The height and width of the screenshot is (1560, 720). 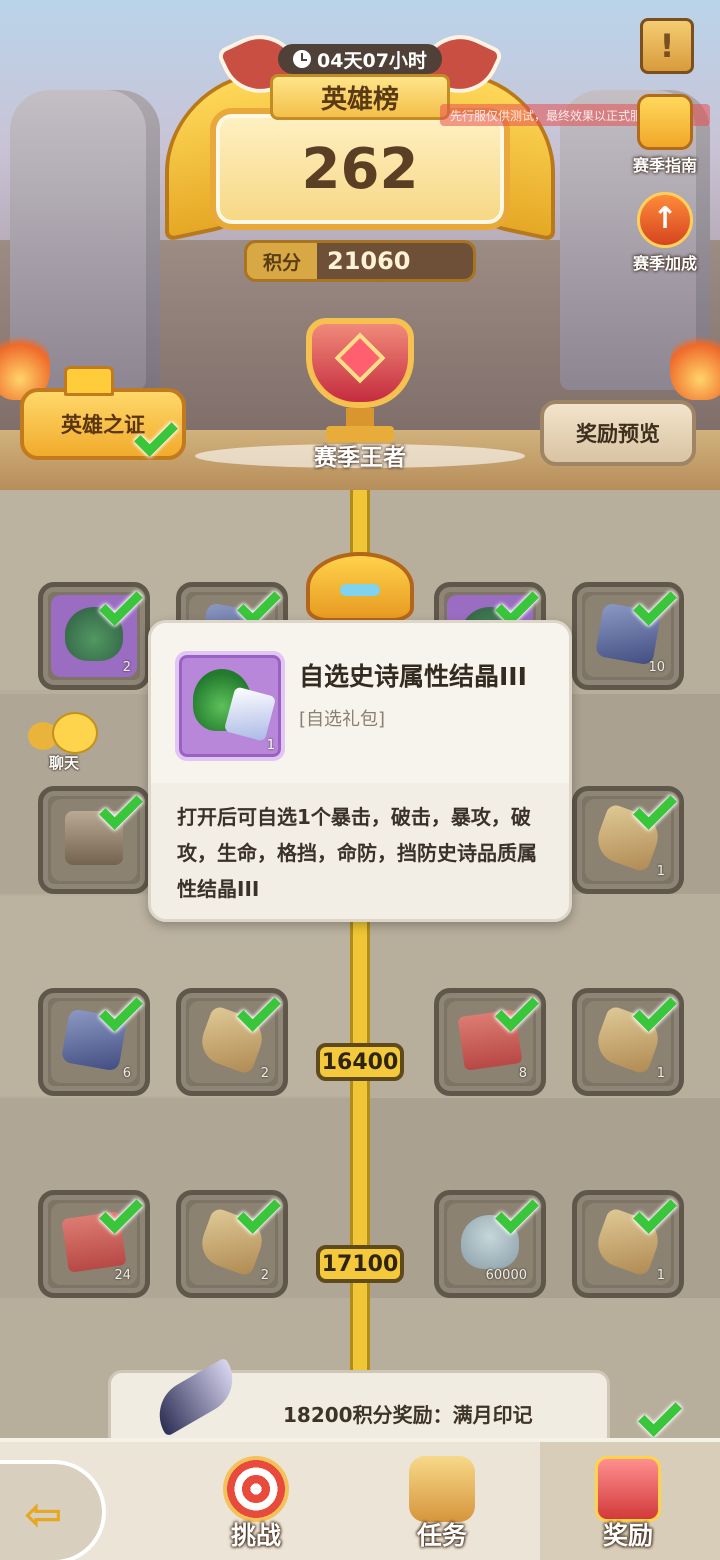 I want to click on score-milestone-tag: 16400, so click(x=360, y=1062).